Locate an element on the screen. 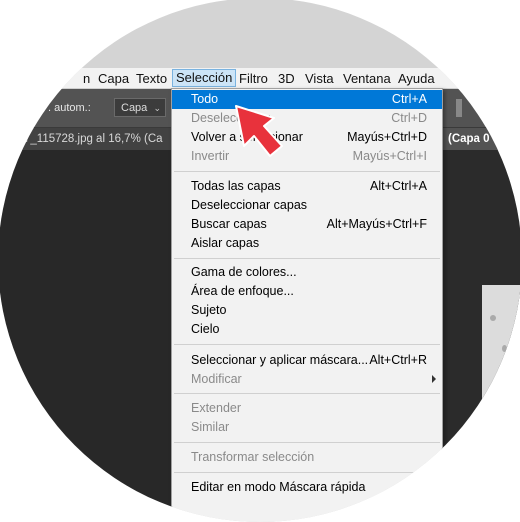  menu-item-aislar-capas: Aislar capas is located at coordinates (307, 243).